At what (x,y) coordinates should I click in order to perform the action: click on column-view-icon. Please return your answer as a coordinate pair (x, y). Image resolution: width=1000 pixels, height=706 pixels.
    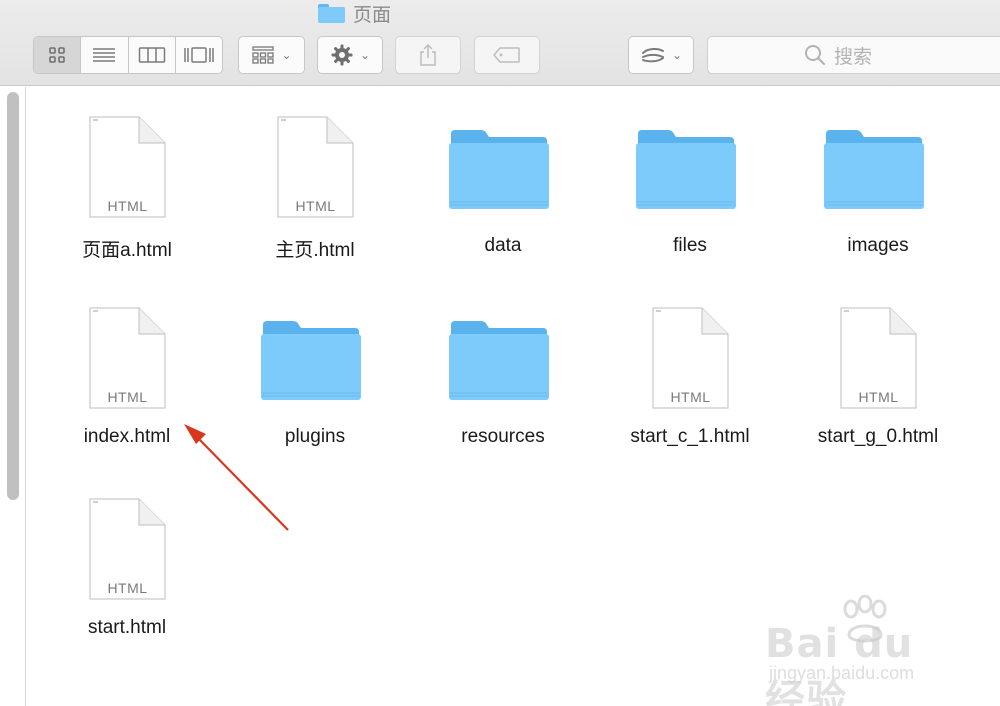
    Looking at the image, I should click on (151, 55).